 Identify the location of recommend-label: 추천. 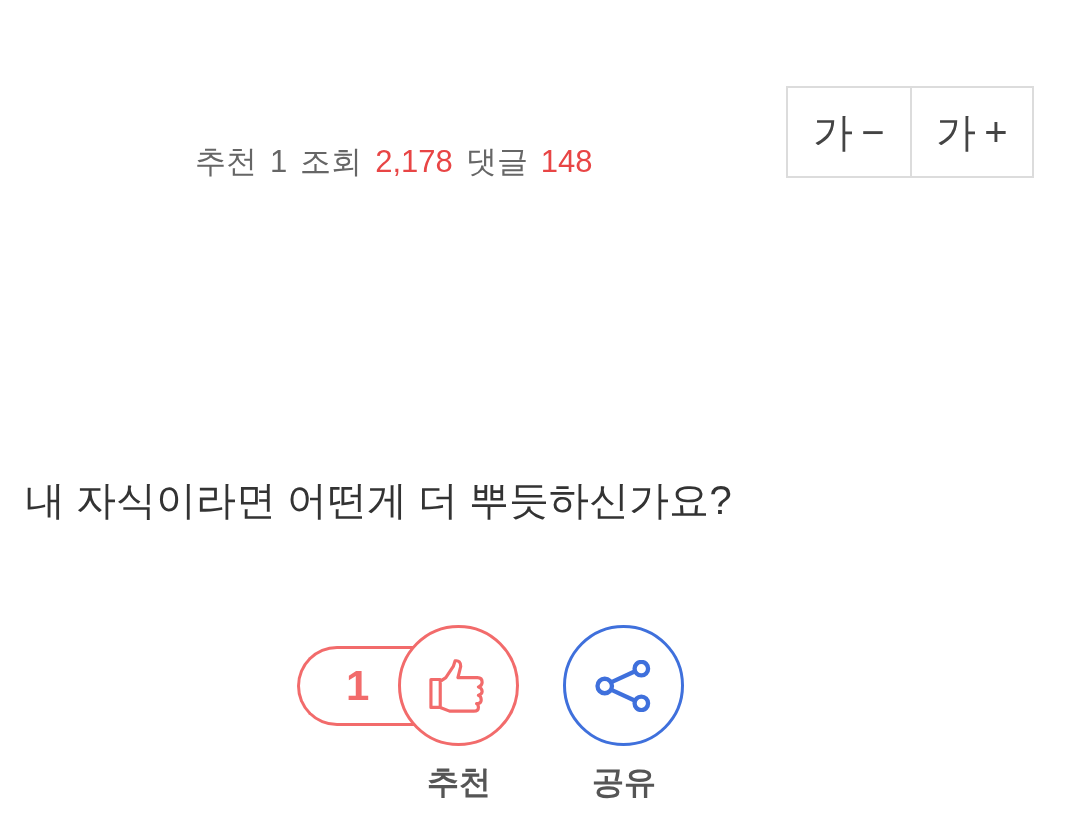
(458, 782).